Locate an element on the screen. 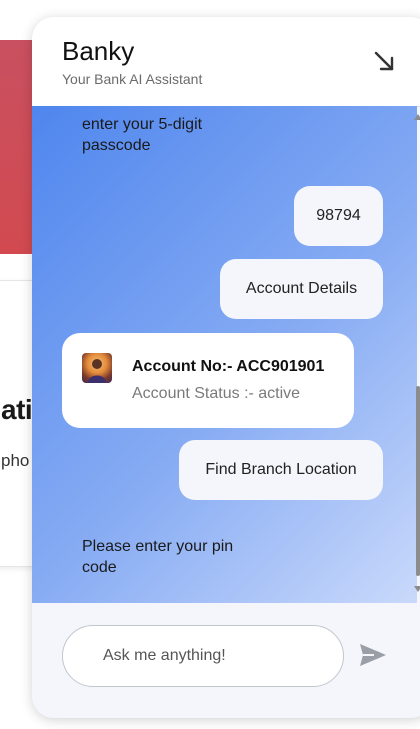 This screenshot has height=729, width=420. chat-header: Banky Your Bank AI Assistant is located at coordinates (226, 62).